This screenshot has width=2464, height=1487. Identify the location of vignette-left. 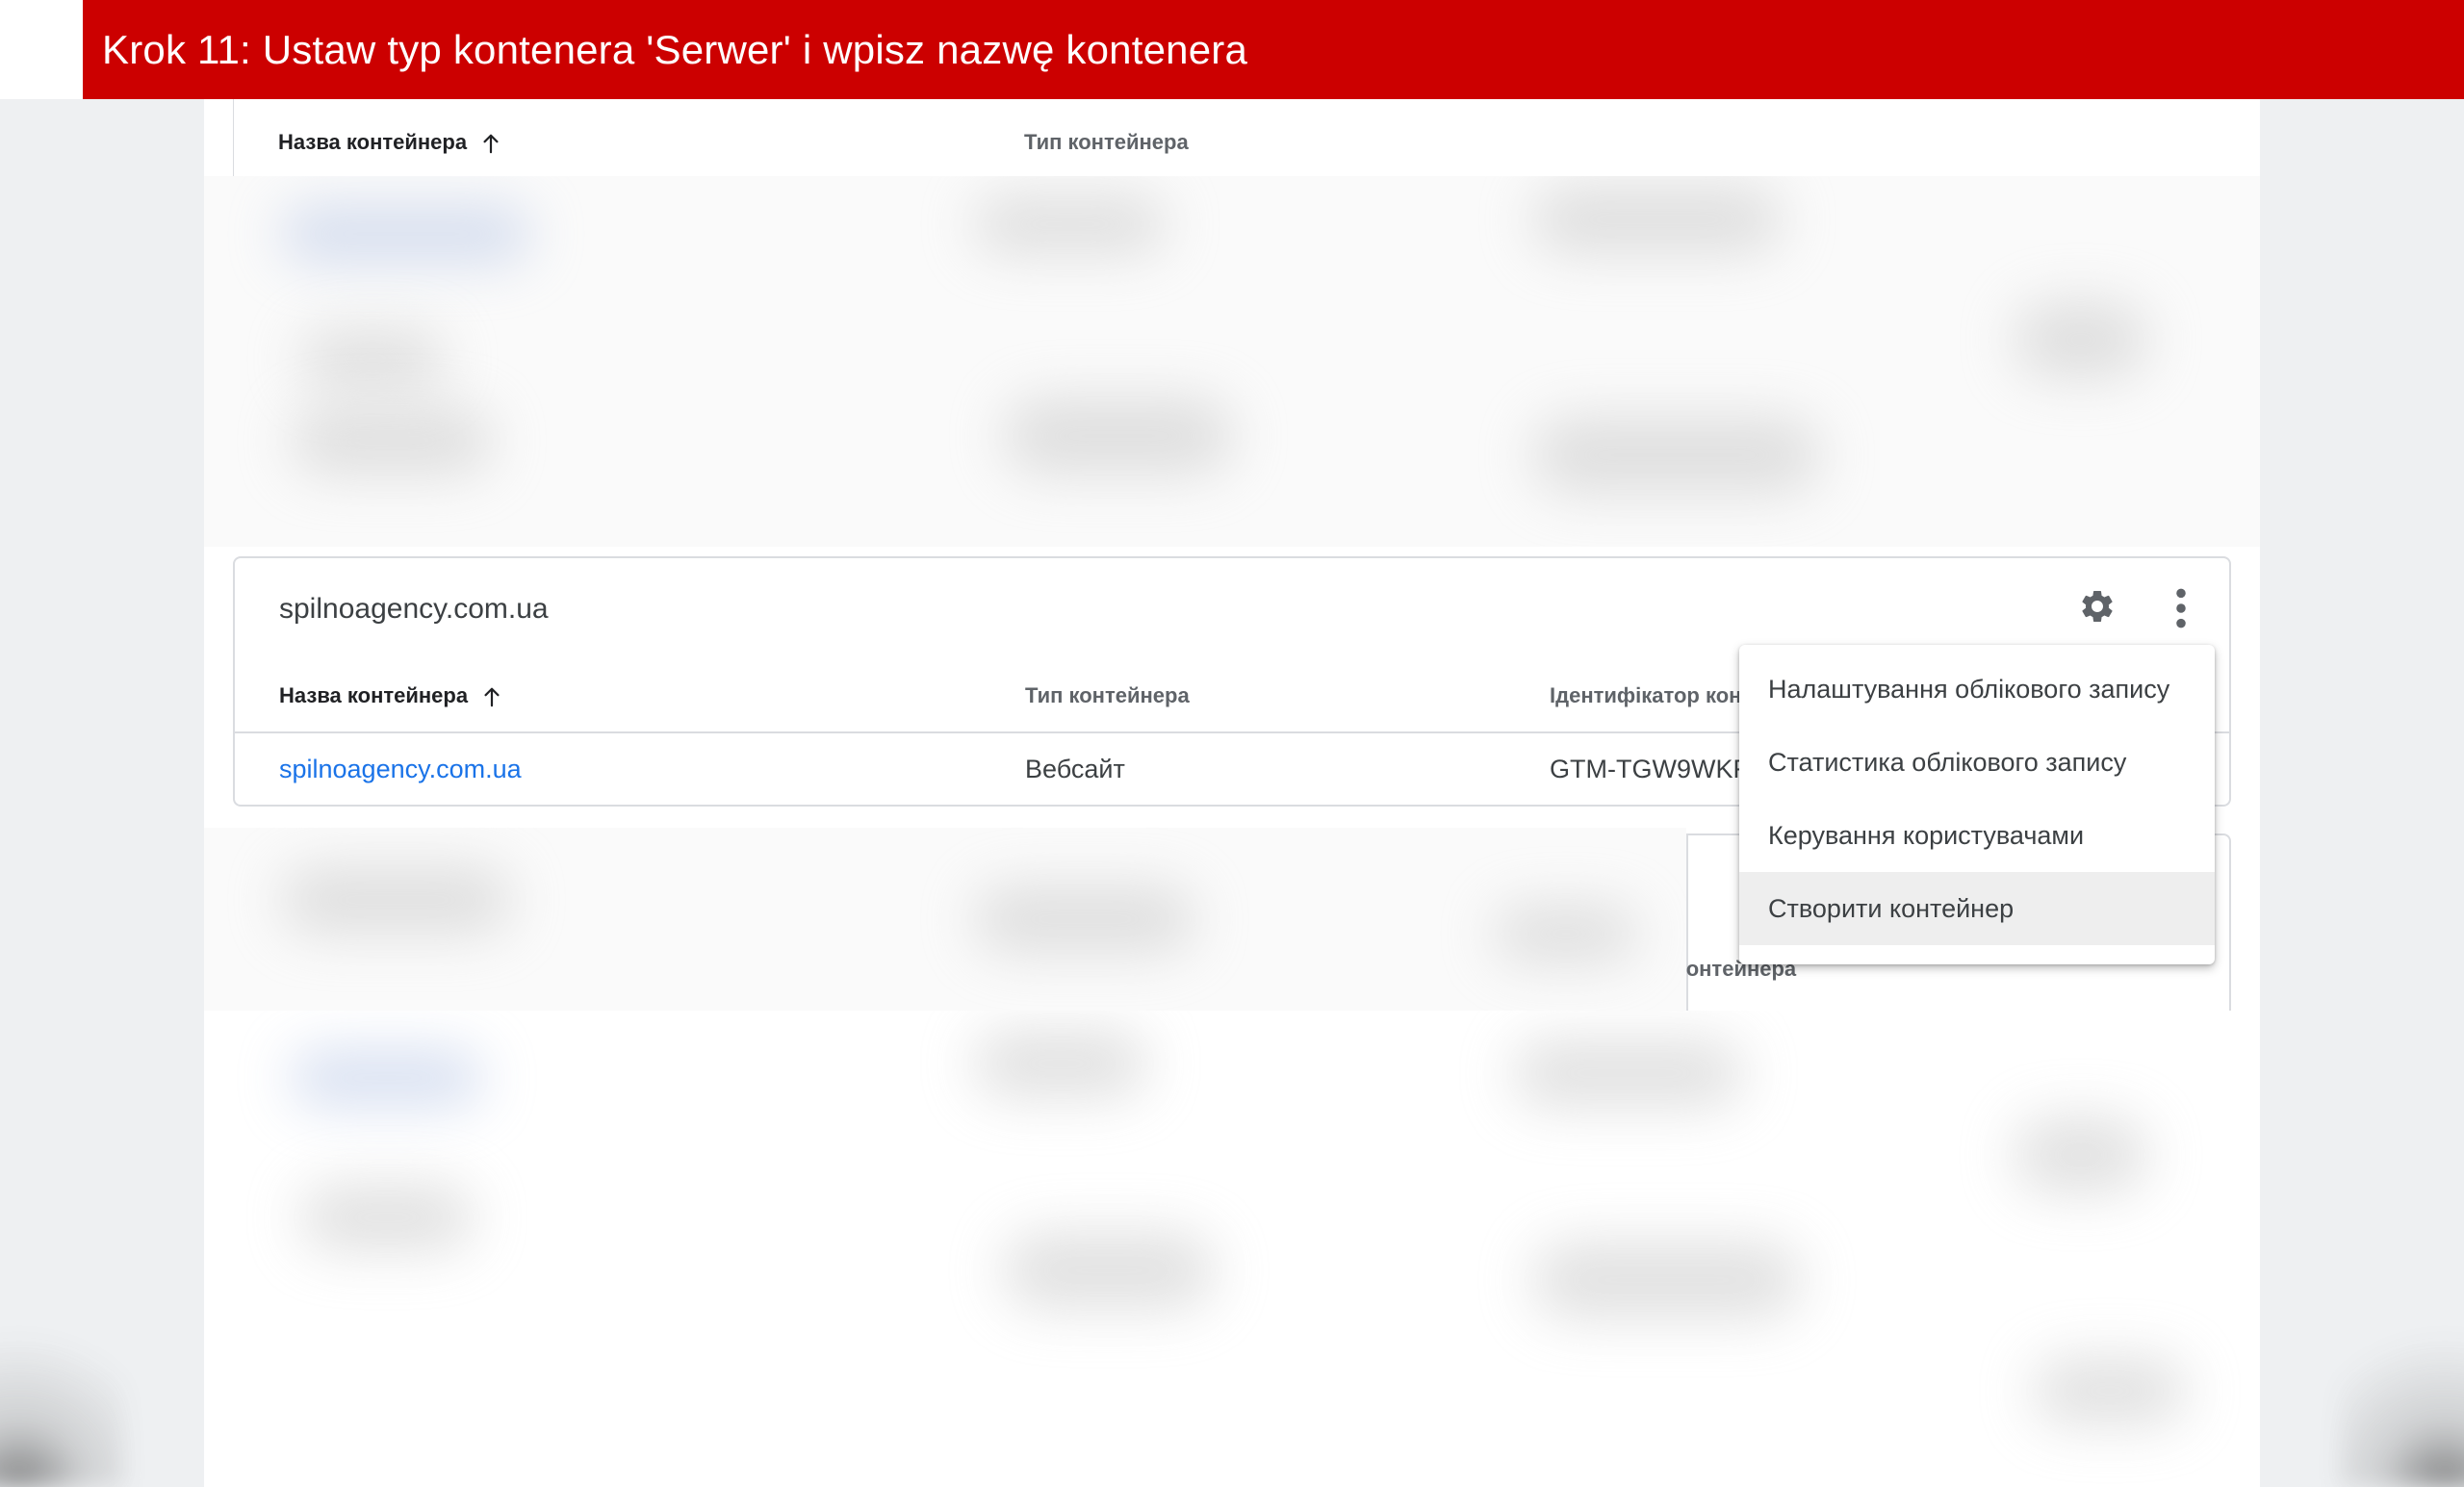
(62, 1391).